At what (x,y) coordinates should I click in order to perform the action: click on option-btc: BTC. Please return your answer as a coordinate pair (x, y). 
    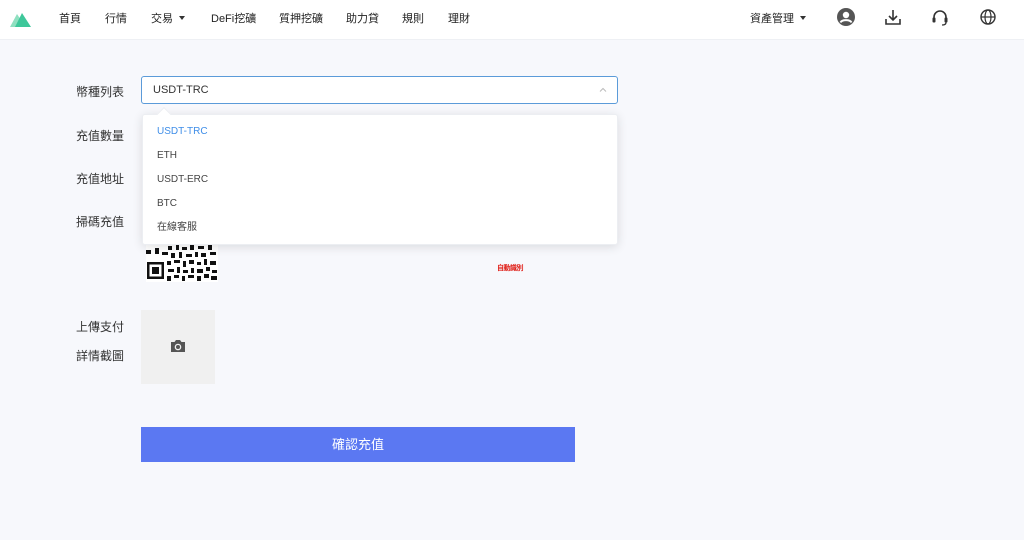
    Looking at the image, I should click on (380, 204).